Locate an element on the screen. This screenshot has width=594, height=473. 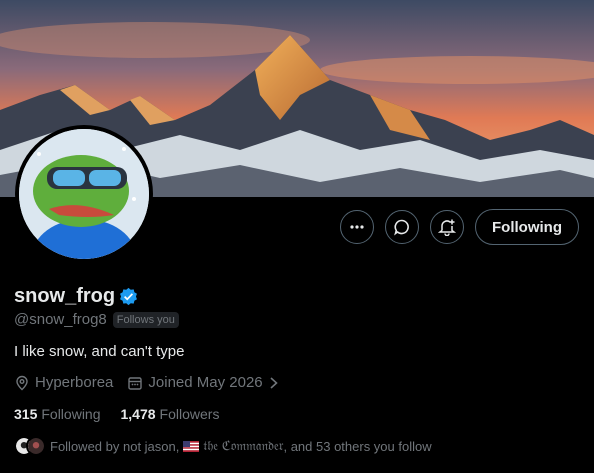
joined-item: Joined May 2026 is located at coordinates (203, 382).